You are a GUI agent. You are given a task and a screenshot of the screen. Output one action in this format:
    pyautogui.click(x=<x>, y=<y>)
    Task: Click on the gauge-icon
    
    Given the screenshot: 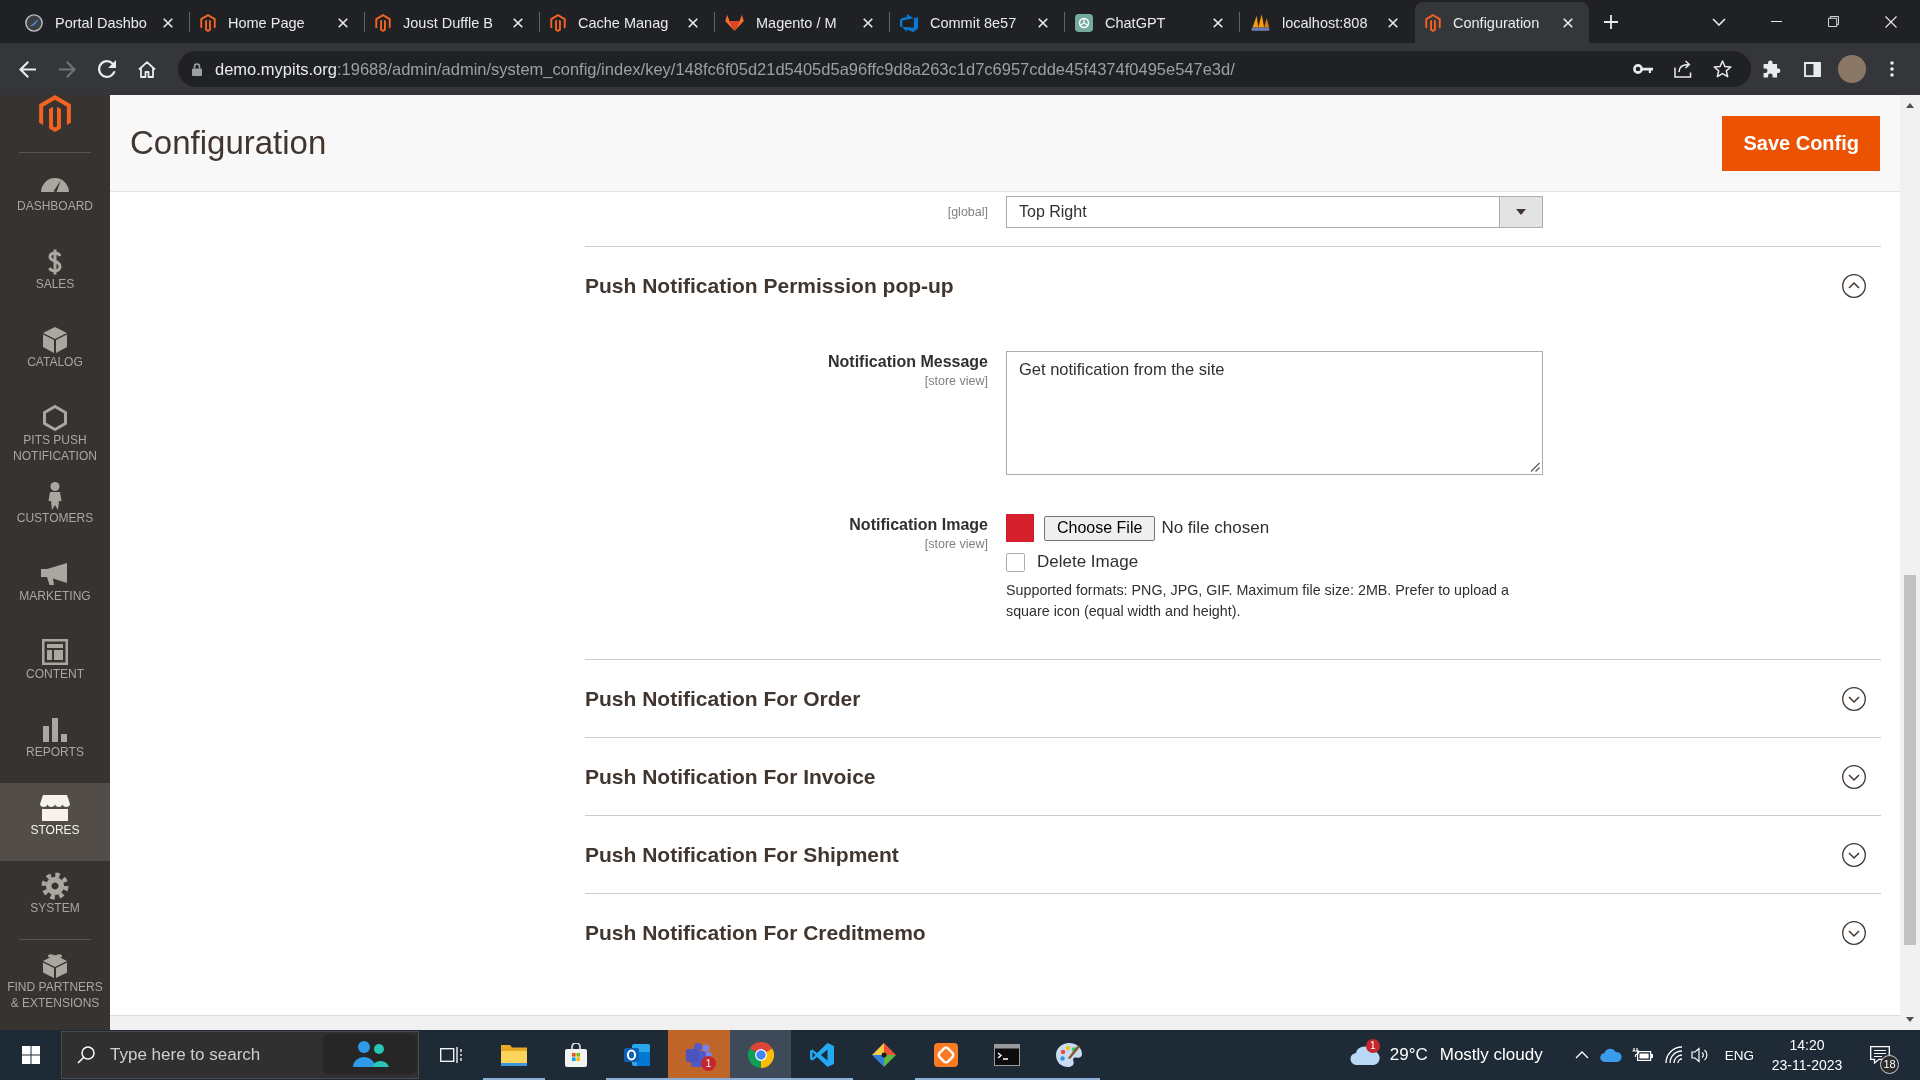 What is the action you would take?
    pyautogui.click(x=55, y=184)
    